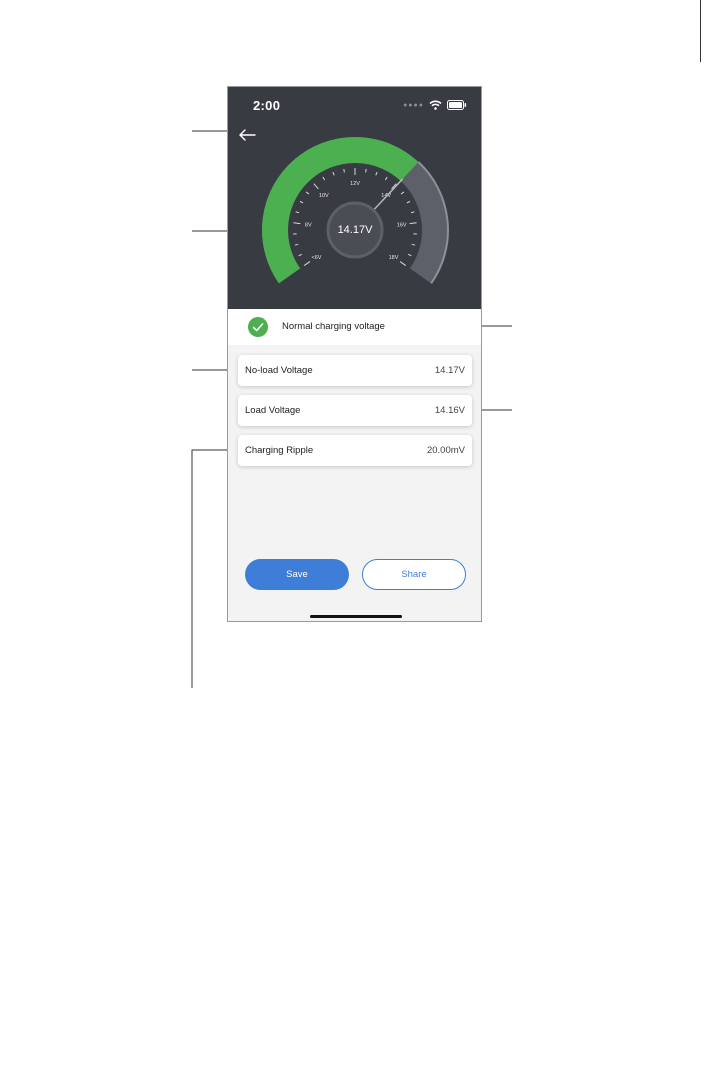 The width and height of the screenshot is (709, 1077). What do you see at coordinates (394, 258) in the screenshot?
I see `gauge-tick-label: 18V` at bounding box center [394, 258].